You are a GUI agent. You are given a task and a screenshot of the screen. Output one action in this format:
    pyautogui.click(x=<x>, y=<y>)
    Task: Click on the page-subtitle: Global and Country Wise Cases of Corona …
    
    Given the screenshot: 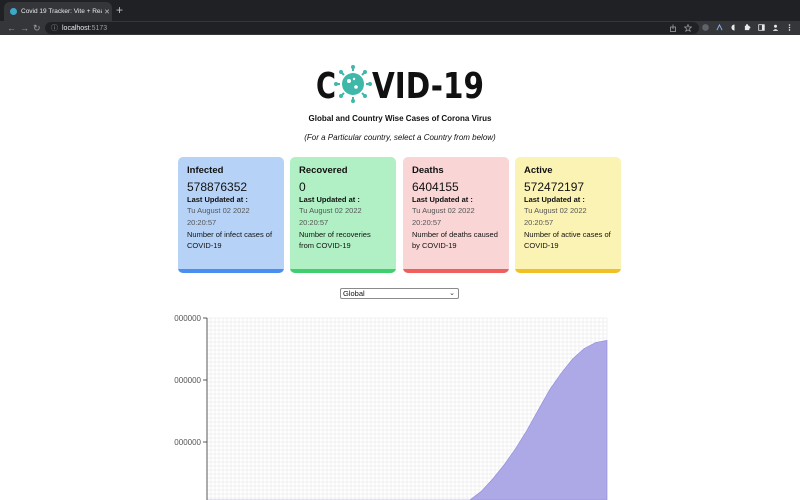 What is the action you would take?
    pyautogui.click(x=400, y=118)
    